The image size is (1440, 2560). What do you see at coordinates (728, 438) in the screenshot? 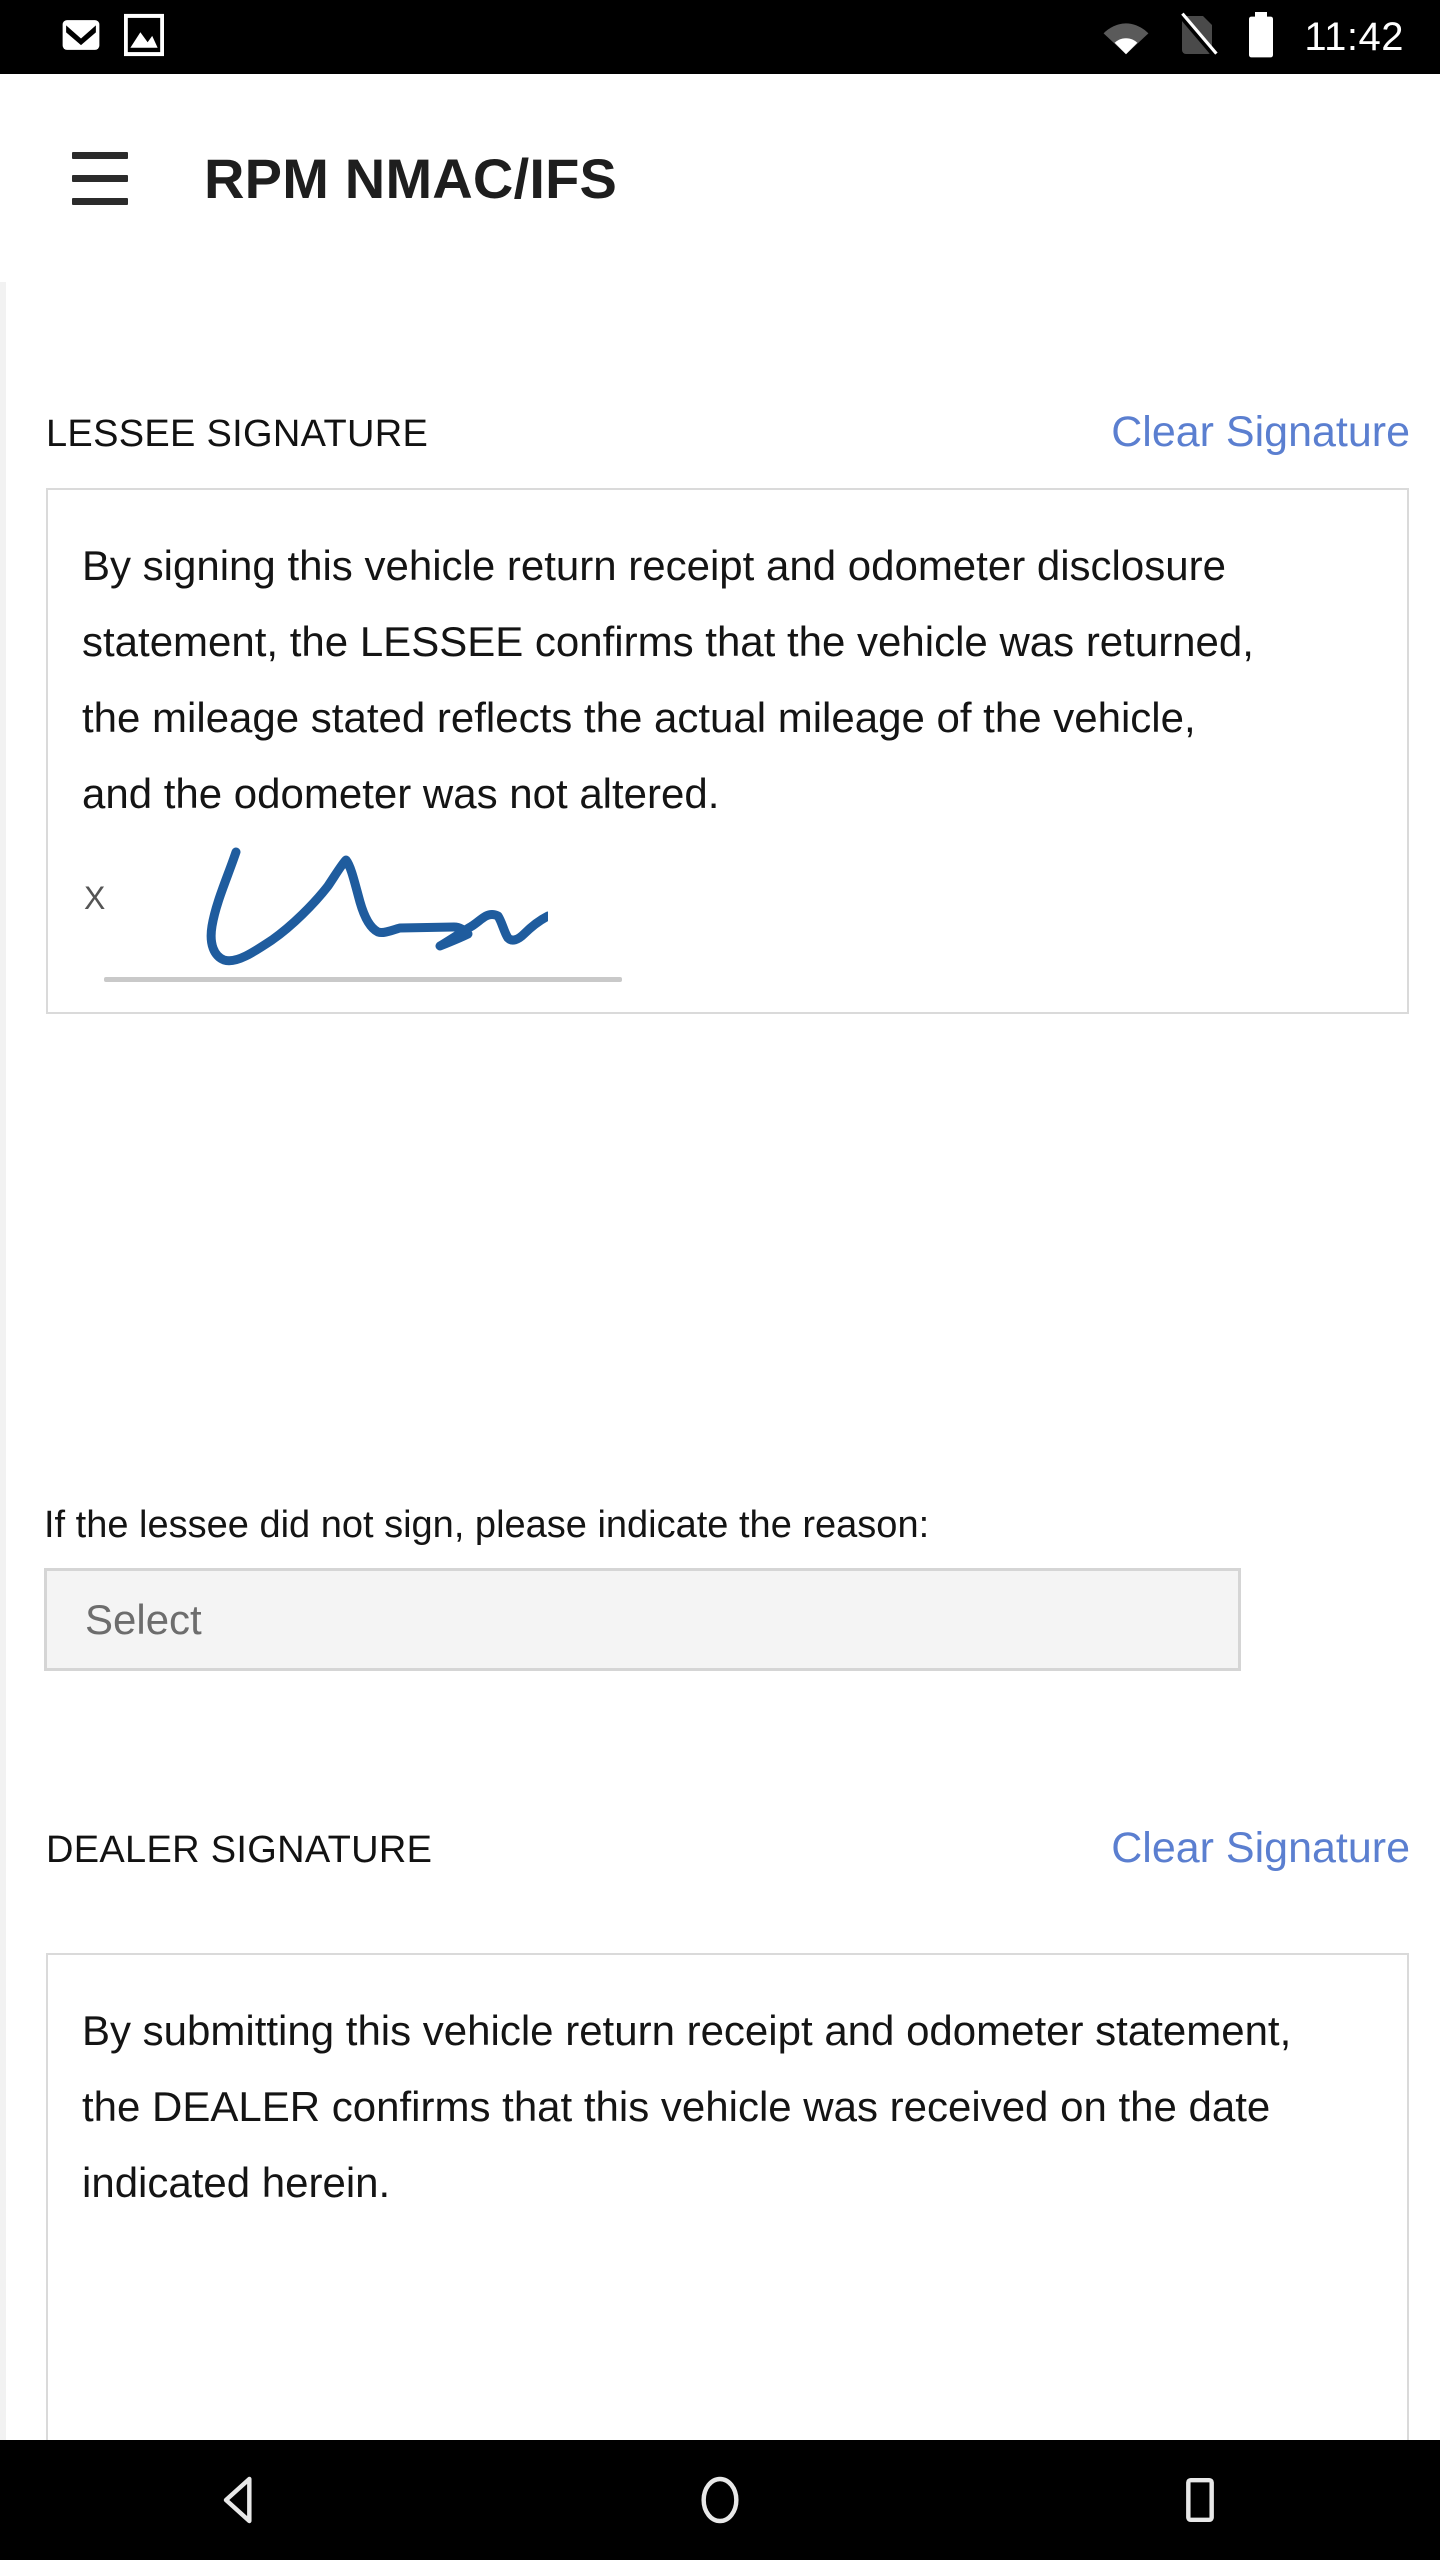
I see `lessee-signature-header: LESSEE SIGNATURE Clear Signature` at bounding box center [728, 438].